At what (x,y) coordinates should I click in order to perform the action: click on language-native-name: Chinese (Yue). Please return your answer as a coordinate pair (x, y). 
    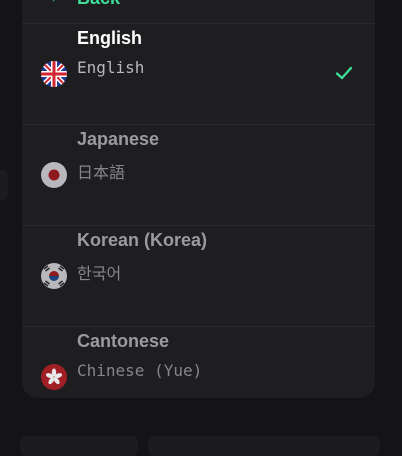
    Looking at the image, I should click on (140, 370).